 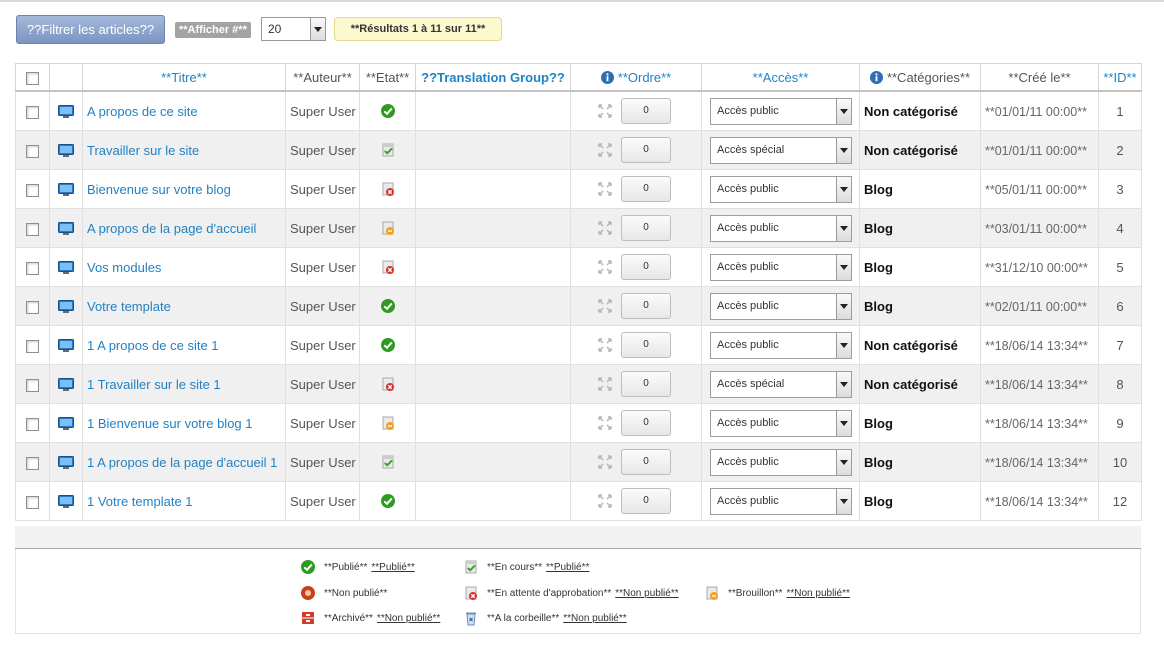 I want to click on translation-group-cell, so click(x=493, y=462).